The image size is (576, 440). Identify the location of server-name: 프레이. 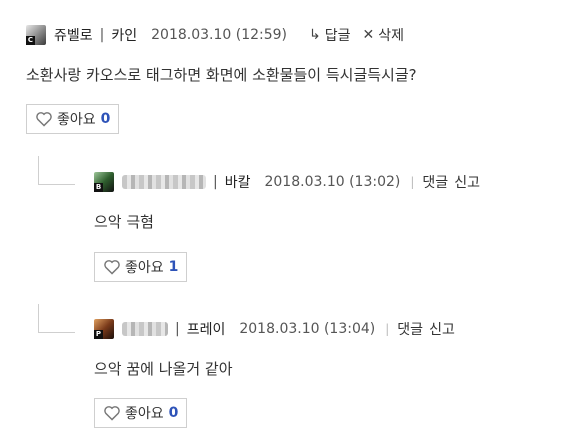
(206, 330).